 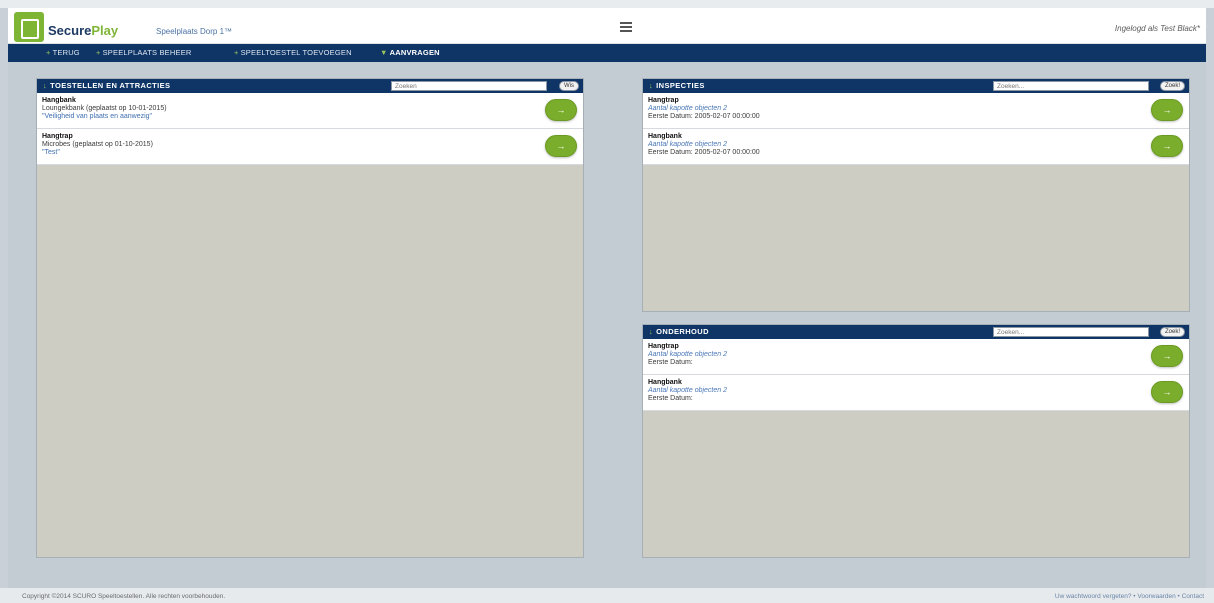 I want to click on nav-item-label: AANVRAGEN, so click(x=414, y=52).